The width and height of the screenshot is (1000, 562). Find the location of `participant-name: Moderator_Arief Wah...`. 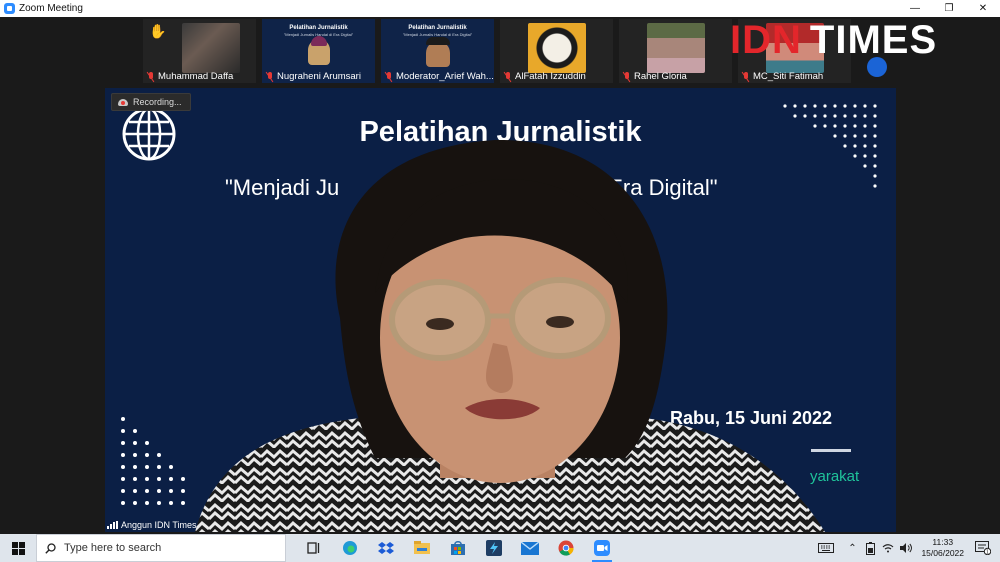

participant-name: Moderator_Arief Wah... is located at coordinates (445, 76).